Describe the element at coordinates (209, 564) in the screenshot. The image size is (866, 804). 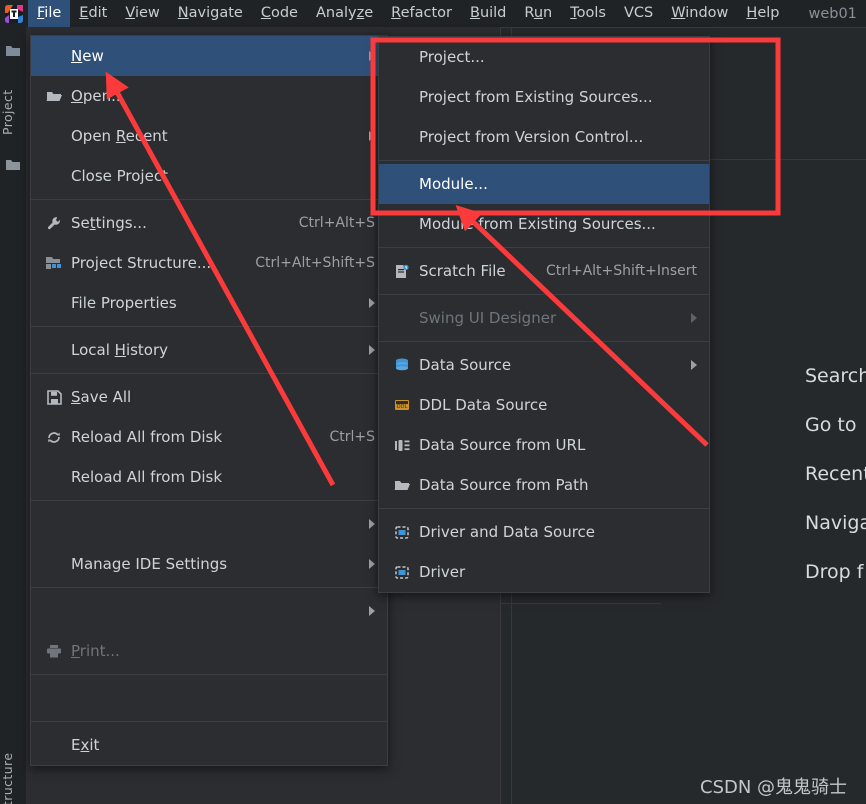
I see `menu-item-new-projects-settings: Manage IDE Settings` at that location.